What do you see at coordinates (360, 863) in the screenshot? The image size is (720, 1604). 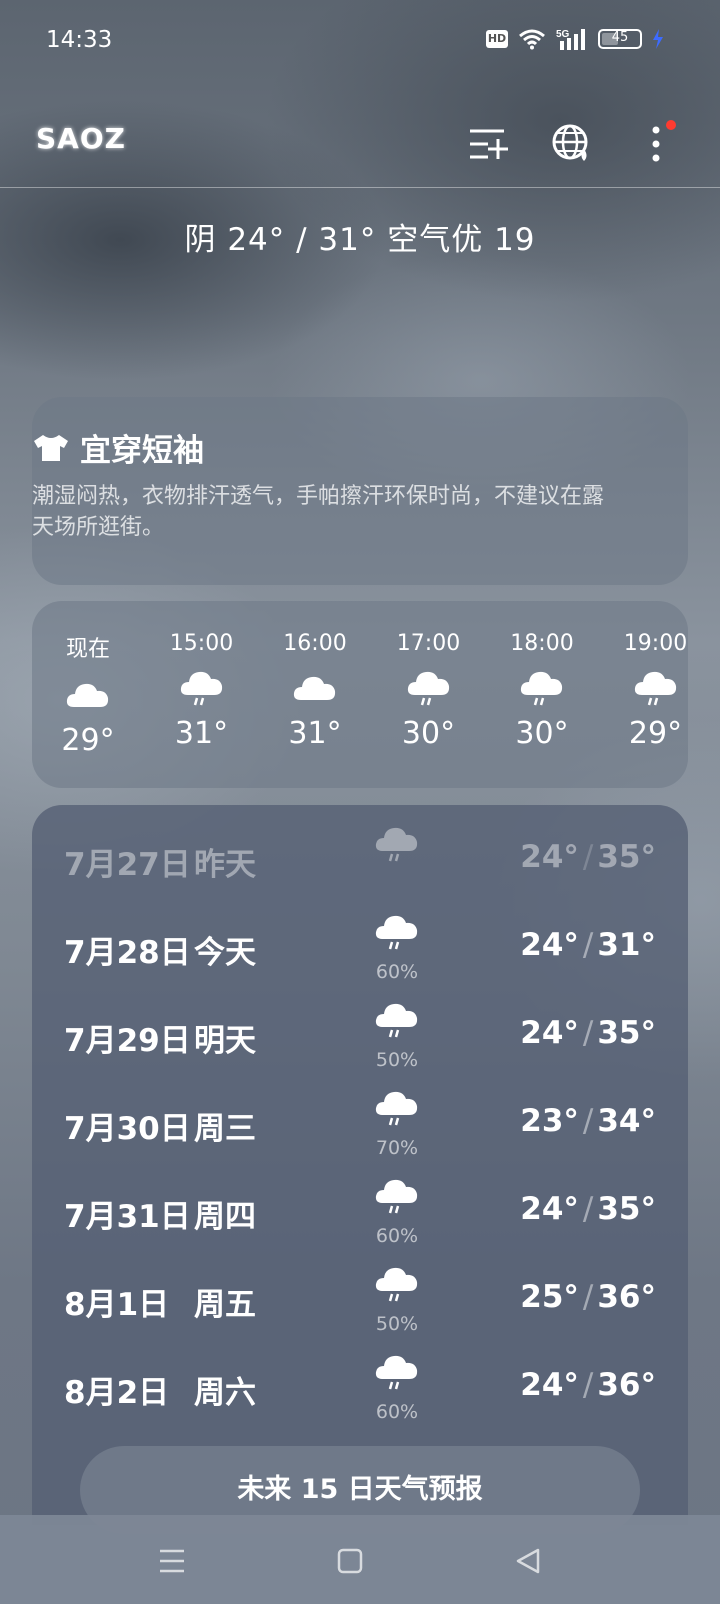 I see `daily-row: 7月27日 昨天 24°/35°` at bounding box center [360, 863].